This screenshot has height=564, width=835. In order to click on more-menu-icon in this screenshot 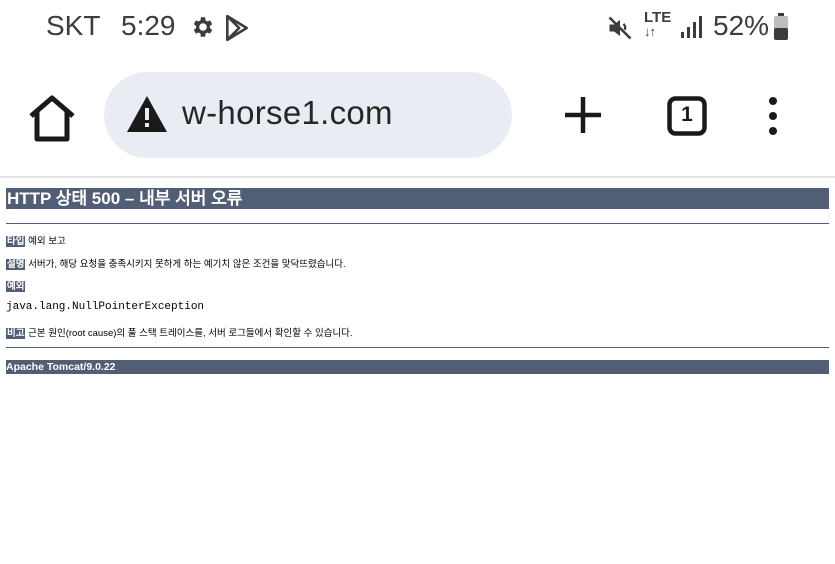, I will do `click(773, 116)`.